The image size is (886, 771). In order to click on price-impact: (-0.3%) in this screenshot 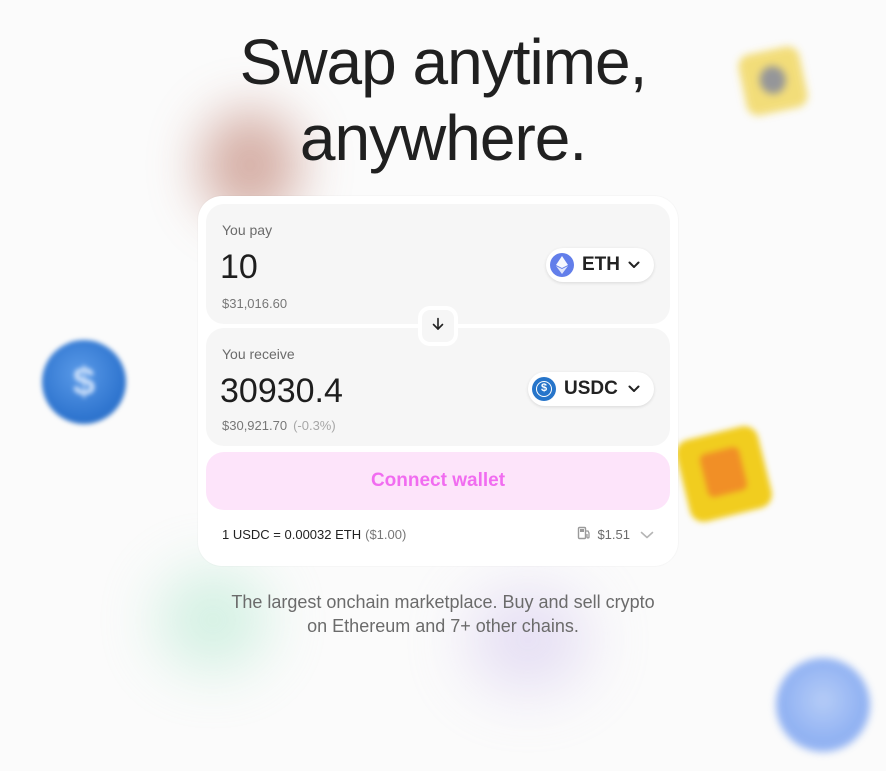, I will do `click(314, 425)`.